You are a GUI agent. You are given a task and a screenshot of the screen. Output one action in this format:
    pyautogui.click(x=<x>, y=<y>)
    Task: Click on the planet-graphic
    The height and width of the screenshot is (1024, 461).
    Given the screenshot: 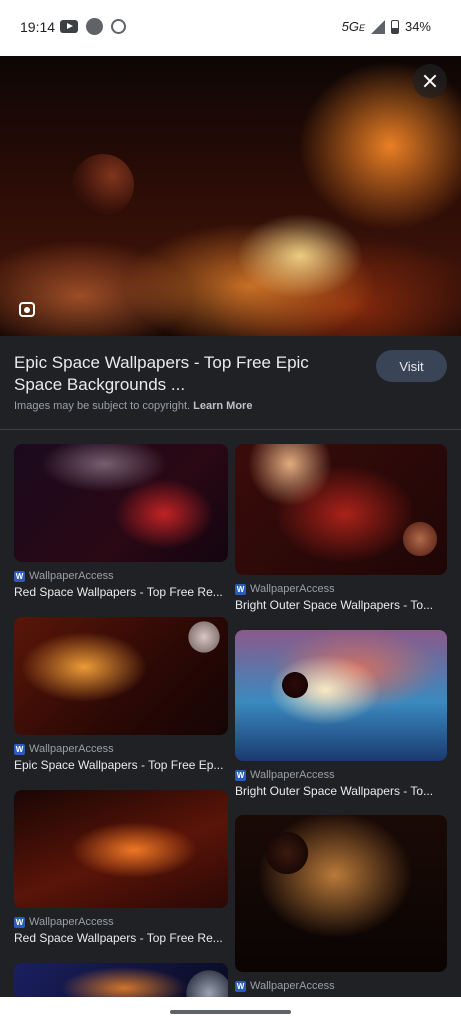 What is the action you would take?
    pyautogui.click(x=103, y=185)
    